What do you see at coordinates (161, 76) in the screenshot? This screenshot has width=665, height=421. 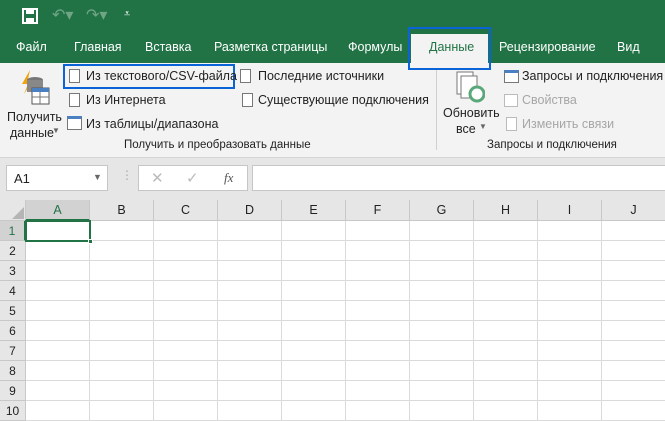 I see `from-csv-button: Из текстового/CSV-файла` at bounding box center [161, 76].